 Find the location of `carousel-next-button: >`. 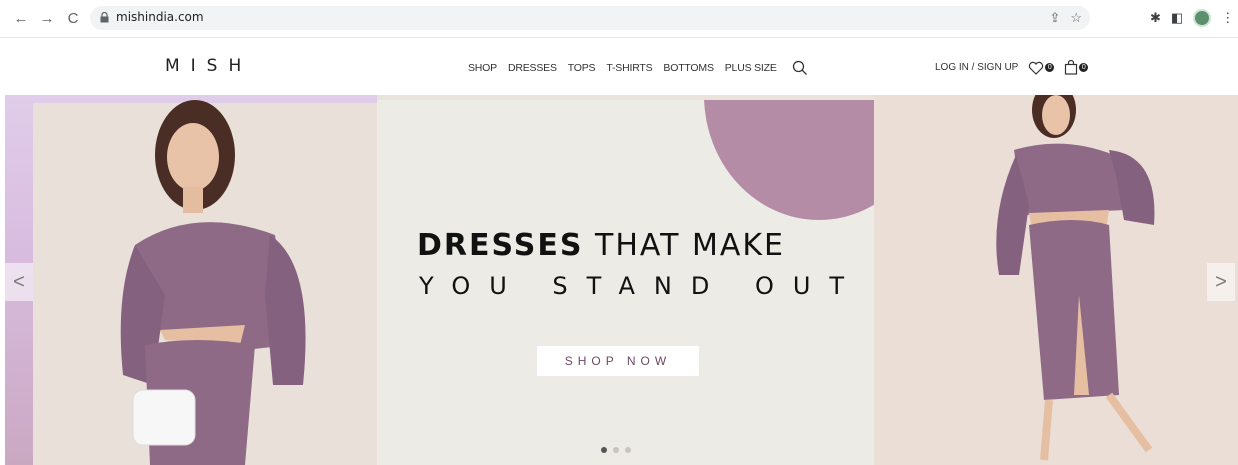

carousel-next-button: > is located at coordinates (1221, 282).